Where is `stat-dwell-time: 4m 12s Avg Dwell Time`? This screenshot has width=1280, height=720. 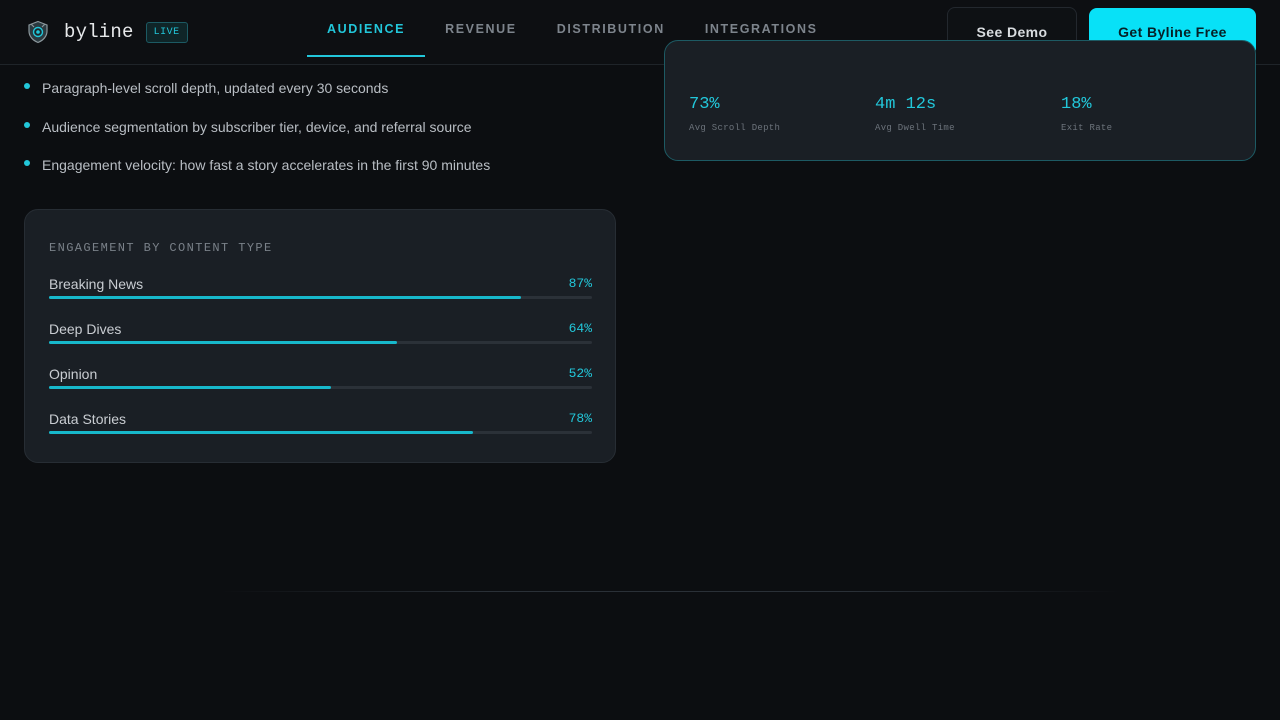
stat-dwell-time: 4m 12s Avg Dwell Time is located at coordinates (915, 114).